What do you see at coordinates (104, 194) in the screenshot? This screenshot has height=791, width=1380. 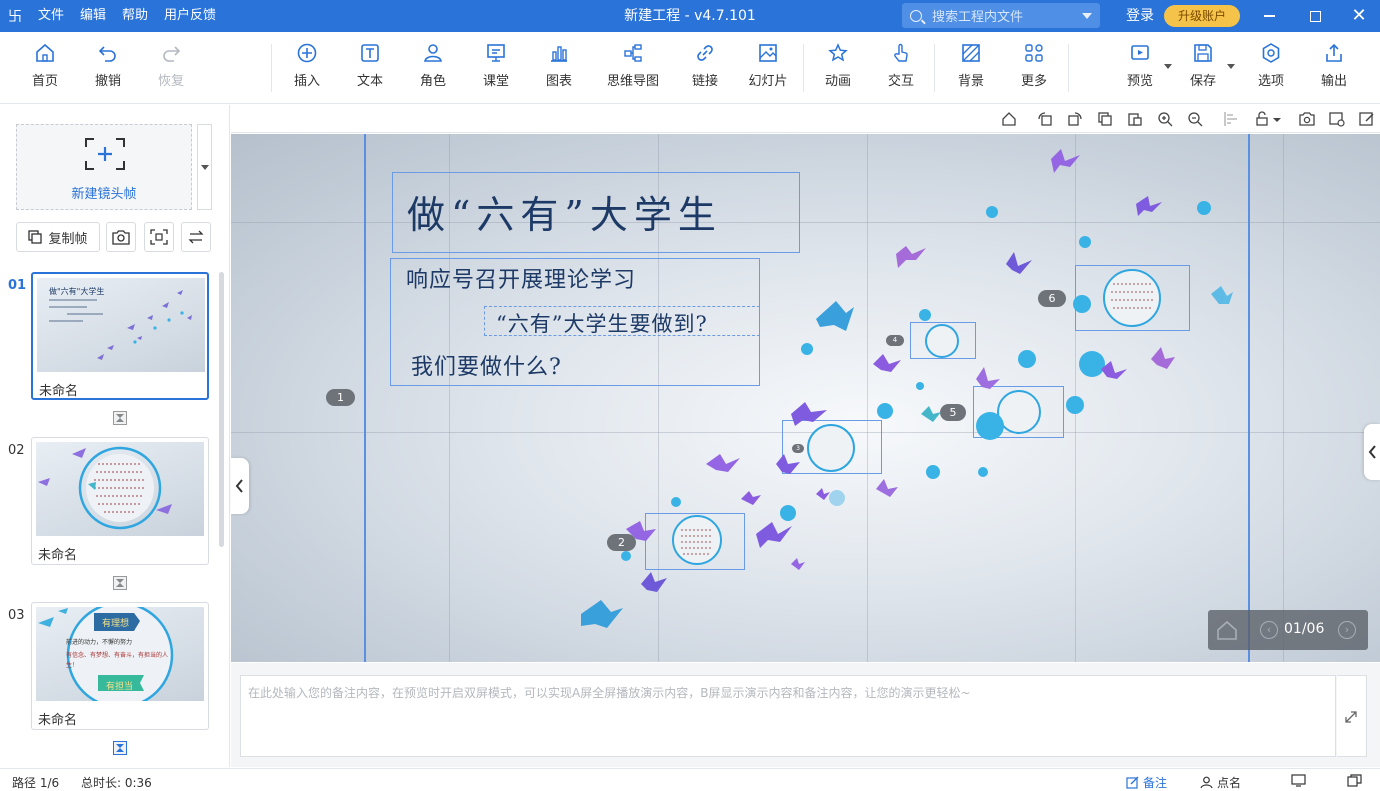 I see `new-frame-label: 新建镜头帧` at bounding box center [104, 194].